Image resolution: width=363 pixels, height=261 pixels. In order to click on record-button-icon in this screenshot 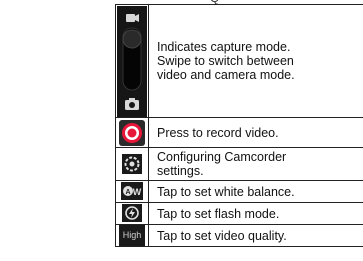, I will do `click(132, 132)`.